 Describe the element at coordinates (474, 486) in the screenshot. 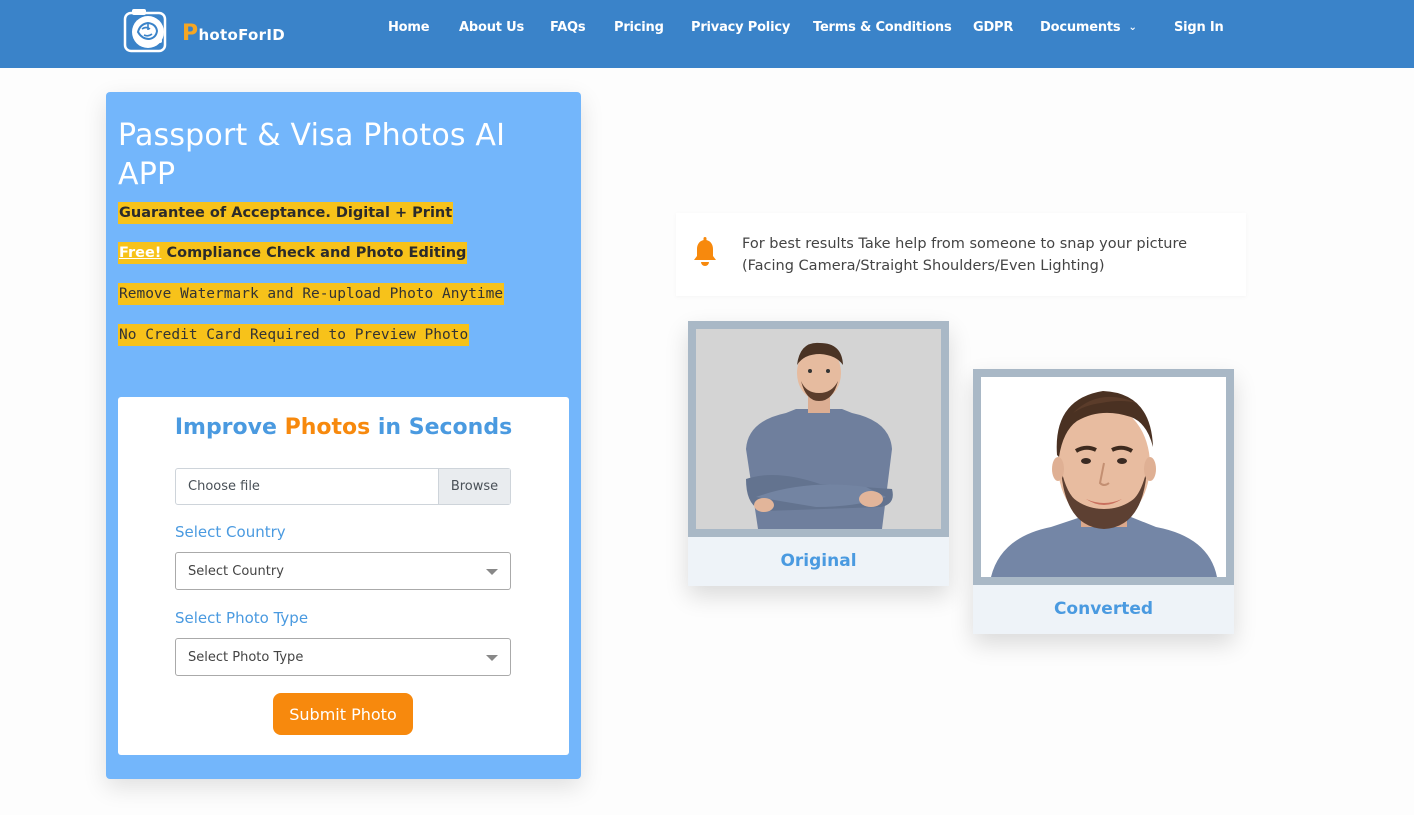

I see `browse-button: Browse` at that location.